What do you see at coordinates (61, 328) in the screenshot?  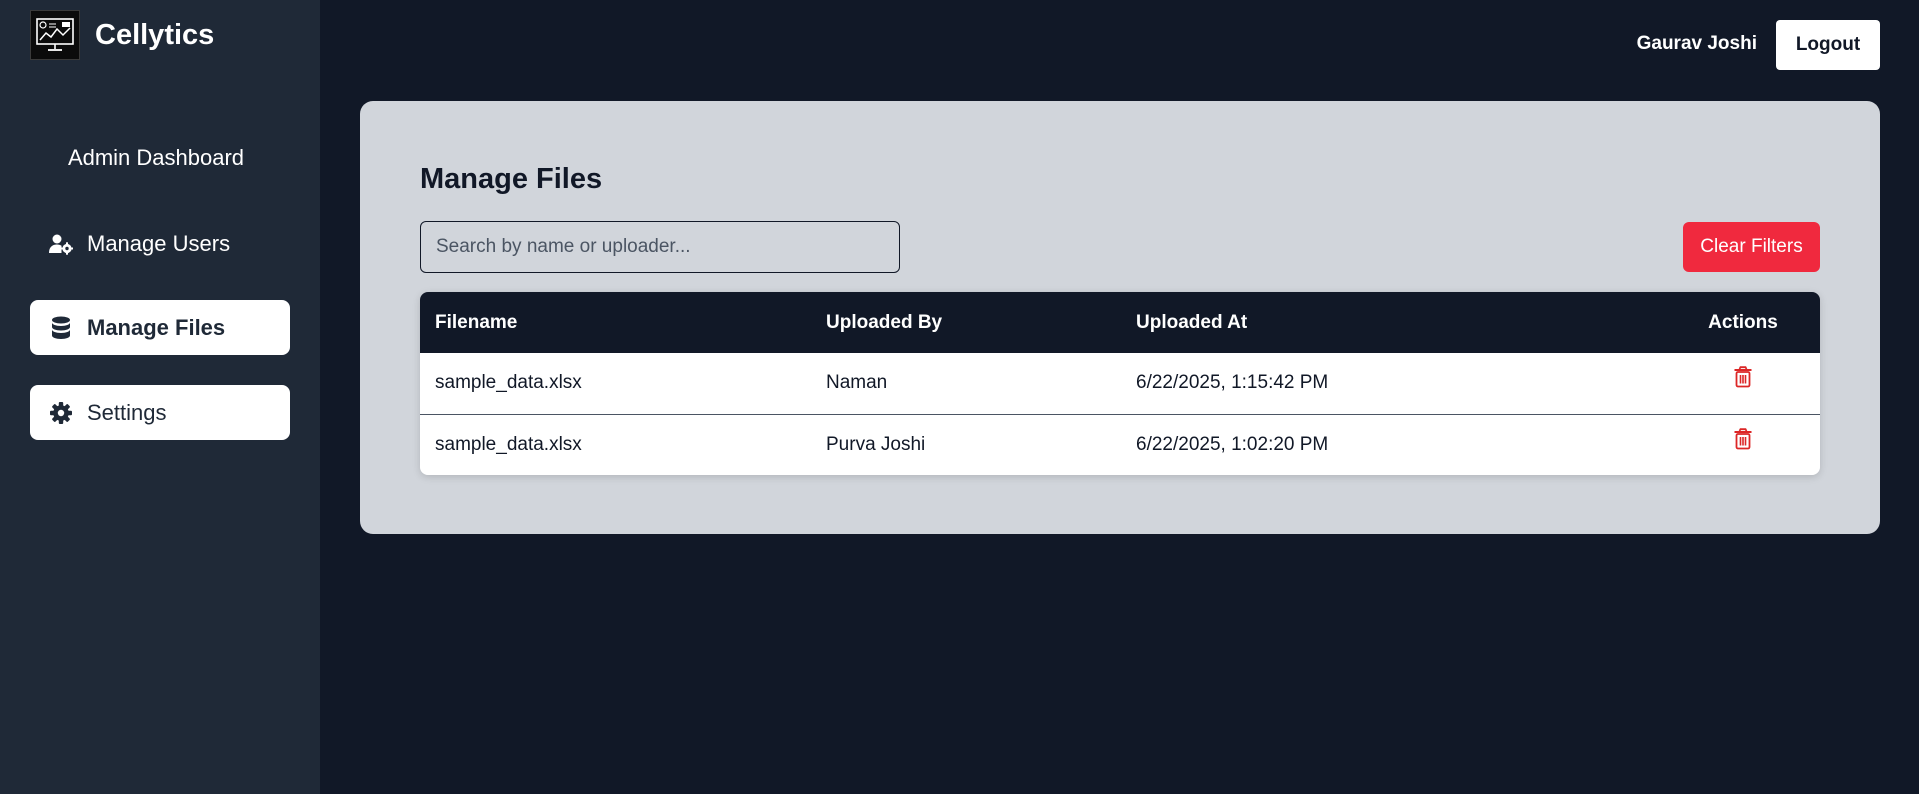 I see `database-icon` at bounding box center [61, 328].